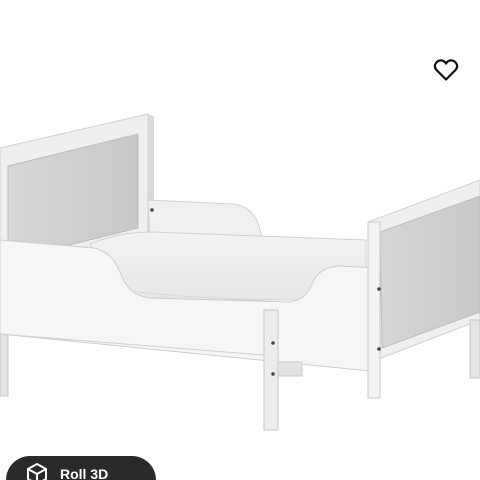 The width and height of the screenshot is (480, 480). I want to click on favorite-button, so click(446, 70).